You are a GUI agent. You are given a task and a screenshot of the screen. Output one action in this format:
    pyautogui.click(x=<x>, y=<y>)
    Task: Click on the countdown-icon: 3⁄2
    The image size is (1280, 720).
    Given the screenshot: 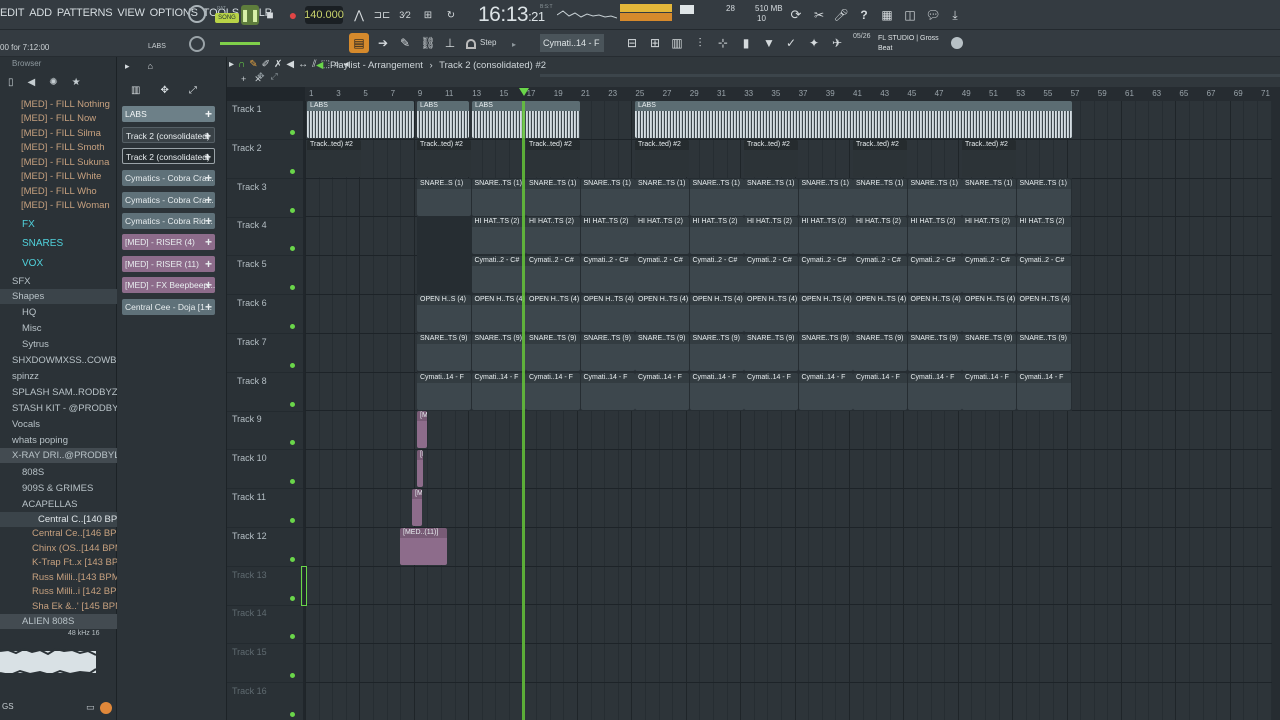 What is the action you would take?
    pyautogui.click(x=405, y=15)
    